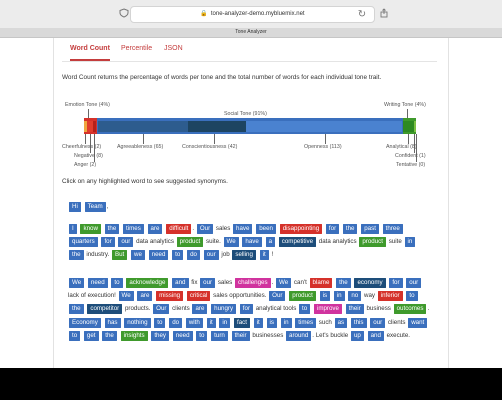 Image resolution: width=502 pixels, height=400 pixels. Describe the element at coordinates (244, 255) in the screenshot. I see `highlighted-word: selling` at that location.